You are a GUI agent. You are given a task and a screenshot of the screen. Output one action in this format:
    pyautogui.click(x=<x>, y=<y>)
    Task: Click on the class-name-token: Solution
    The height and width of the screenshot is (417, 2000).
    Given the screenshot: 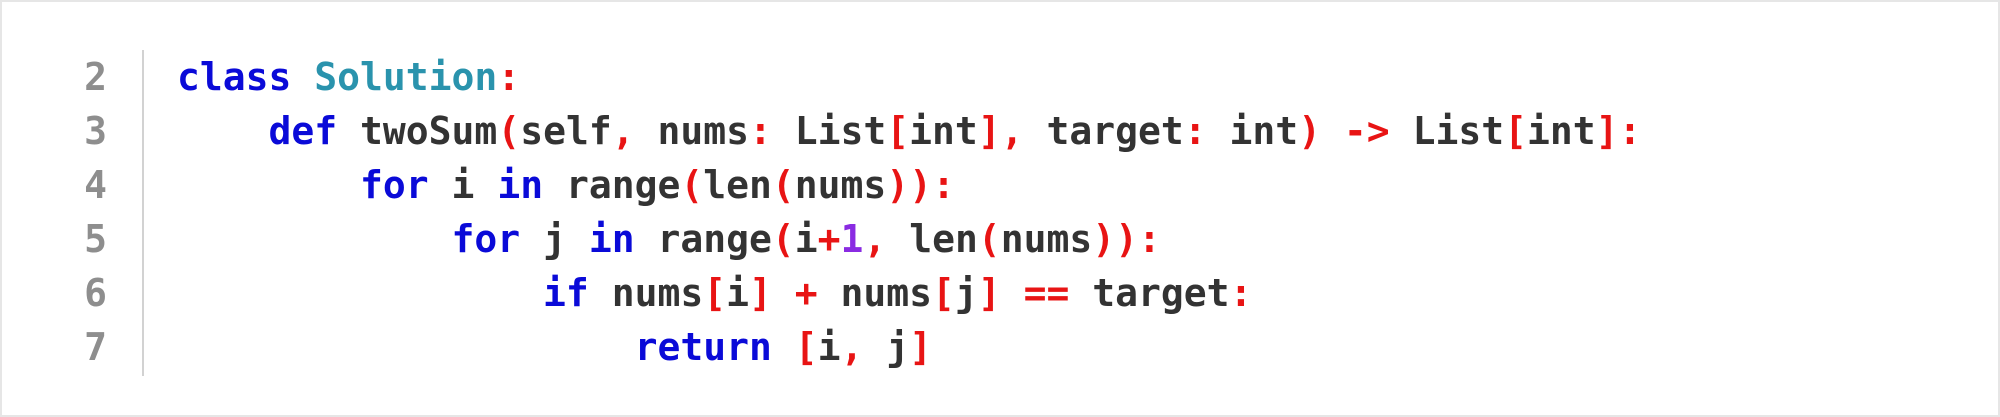 What is the action you would take?
    pyautogui.click(x=406, y=77)
    